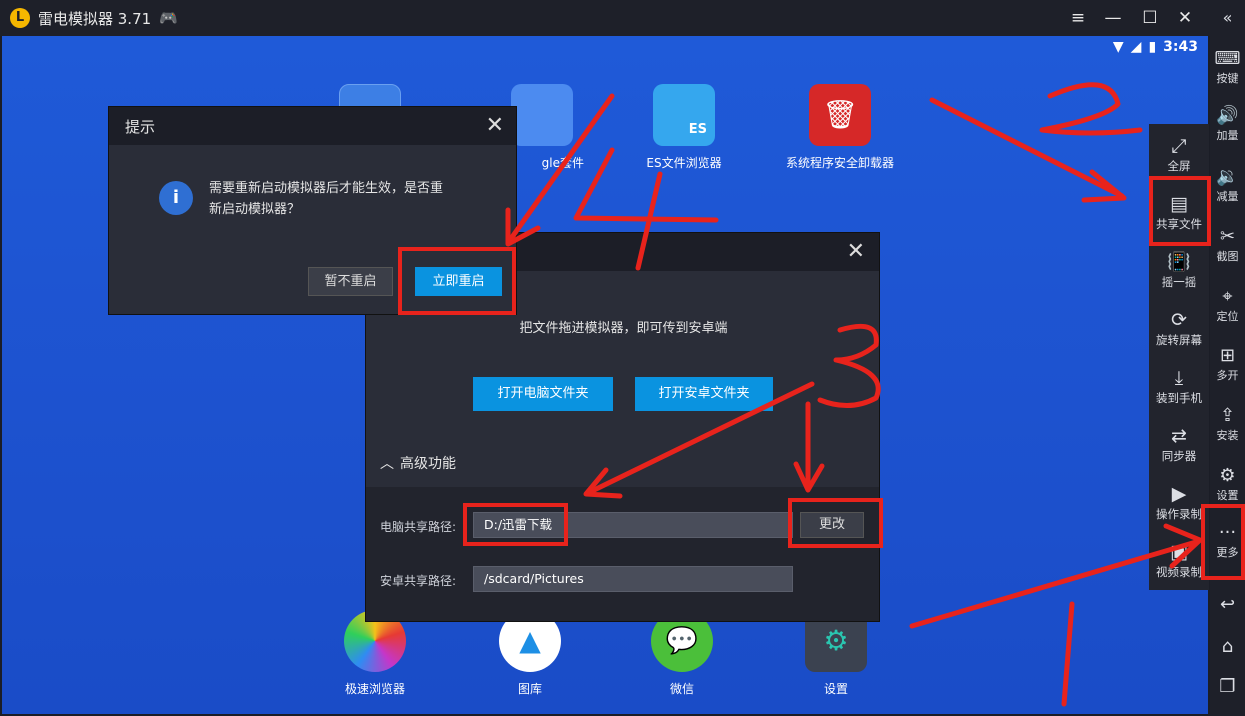 This screenshot has width=1245, height=716. What do you see at coordinates (1227, 495) in the screenshot?
I see `item-label: 设置` at bounding box center [1227, 495].